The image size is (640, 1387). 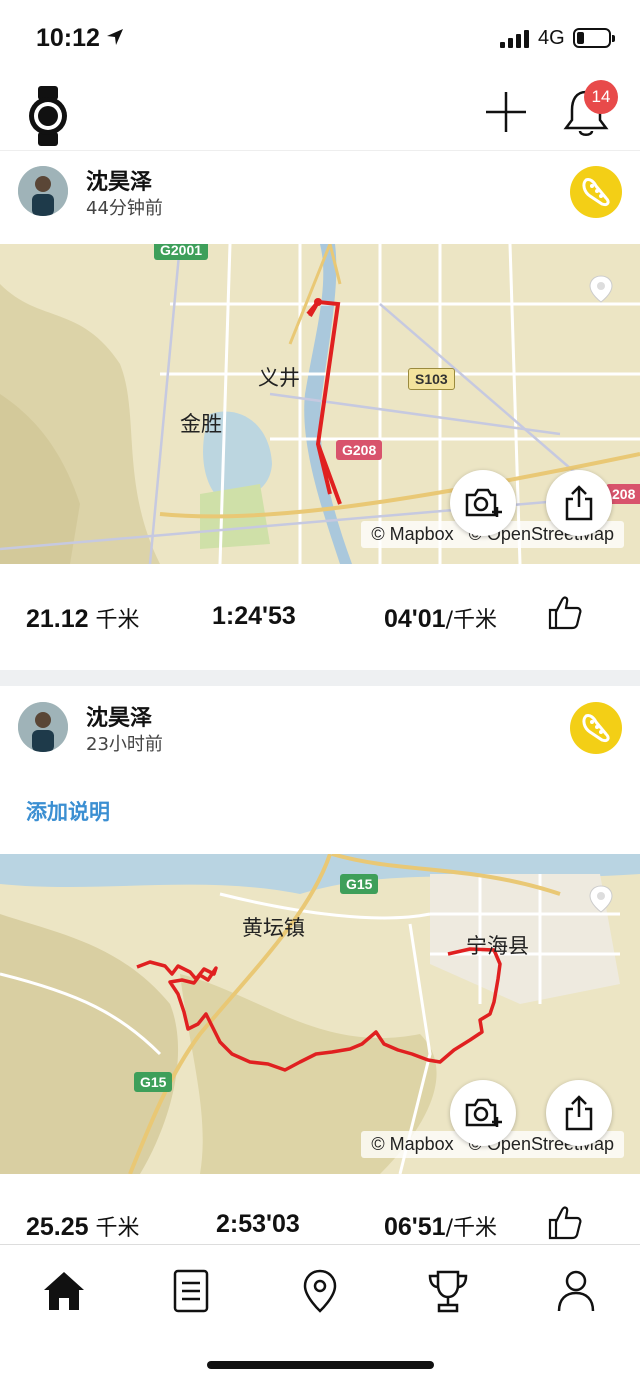 I want to click on tab-profile, so click(x=576, y=1291).